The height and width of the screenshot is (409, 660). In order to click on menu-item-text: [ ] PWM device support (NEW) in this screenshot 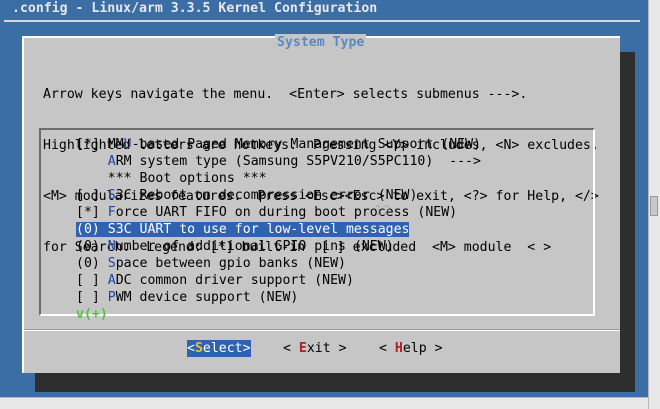, I will do `click(187, 297)`.